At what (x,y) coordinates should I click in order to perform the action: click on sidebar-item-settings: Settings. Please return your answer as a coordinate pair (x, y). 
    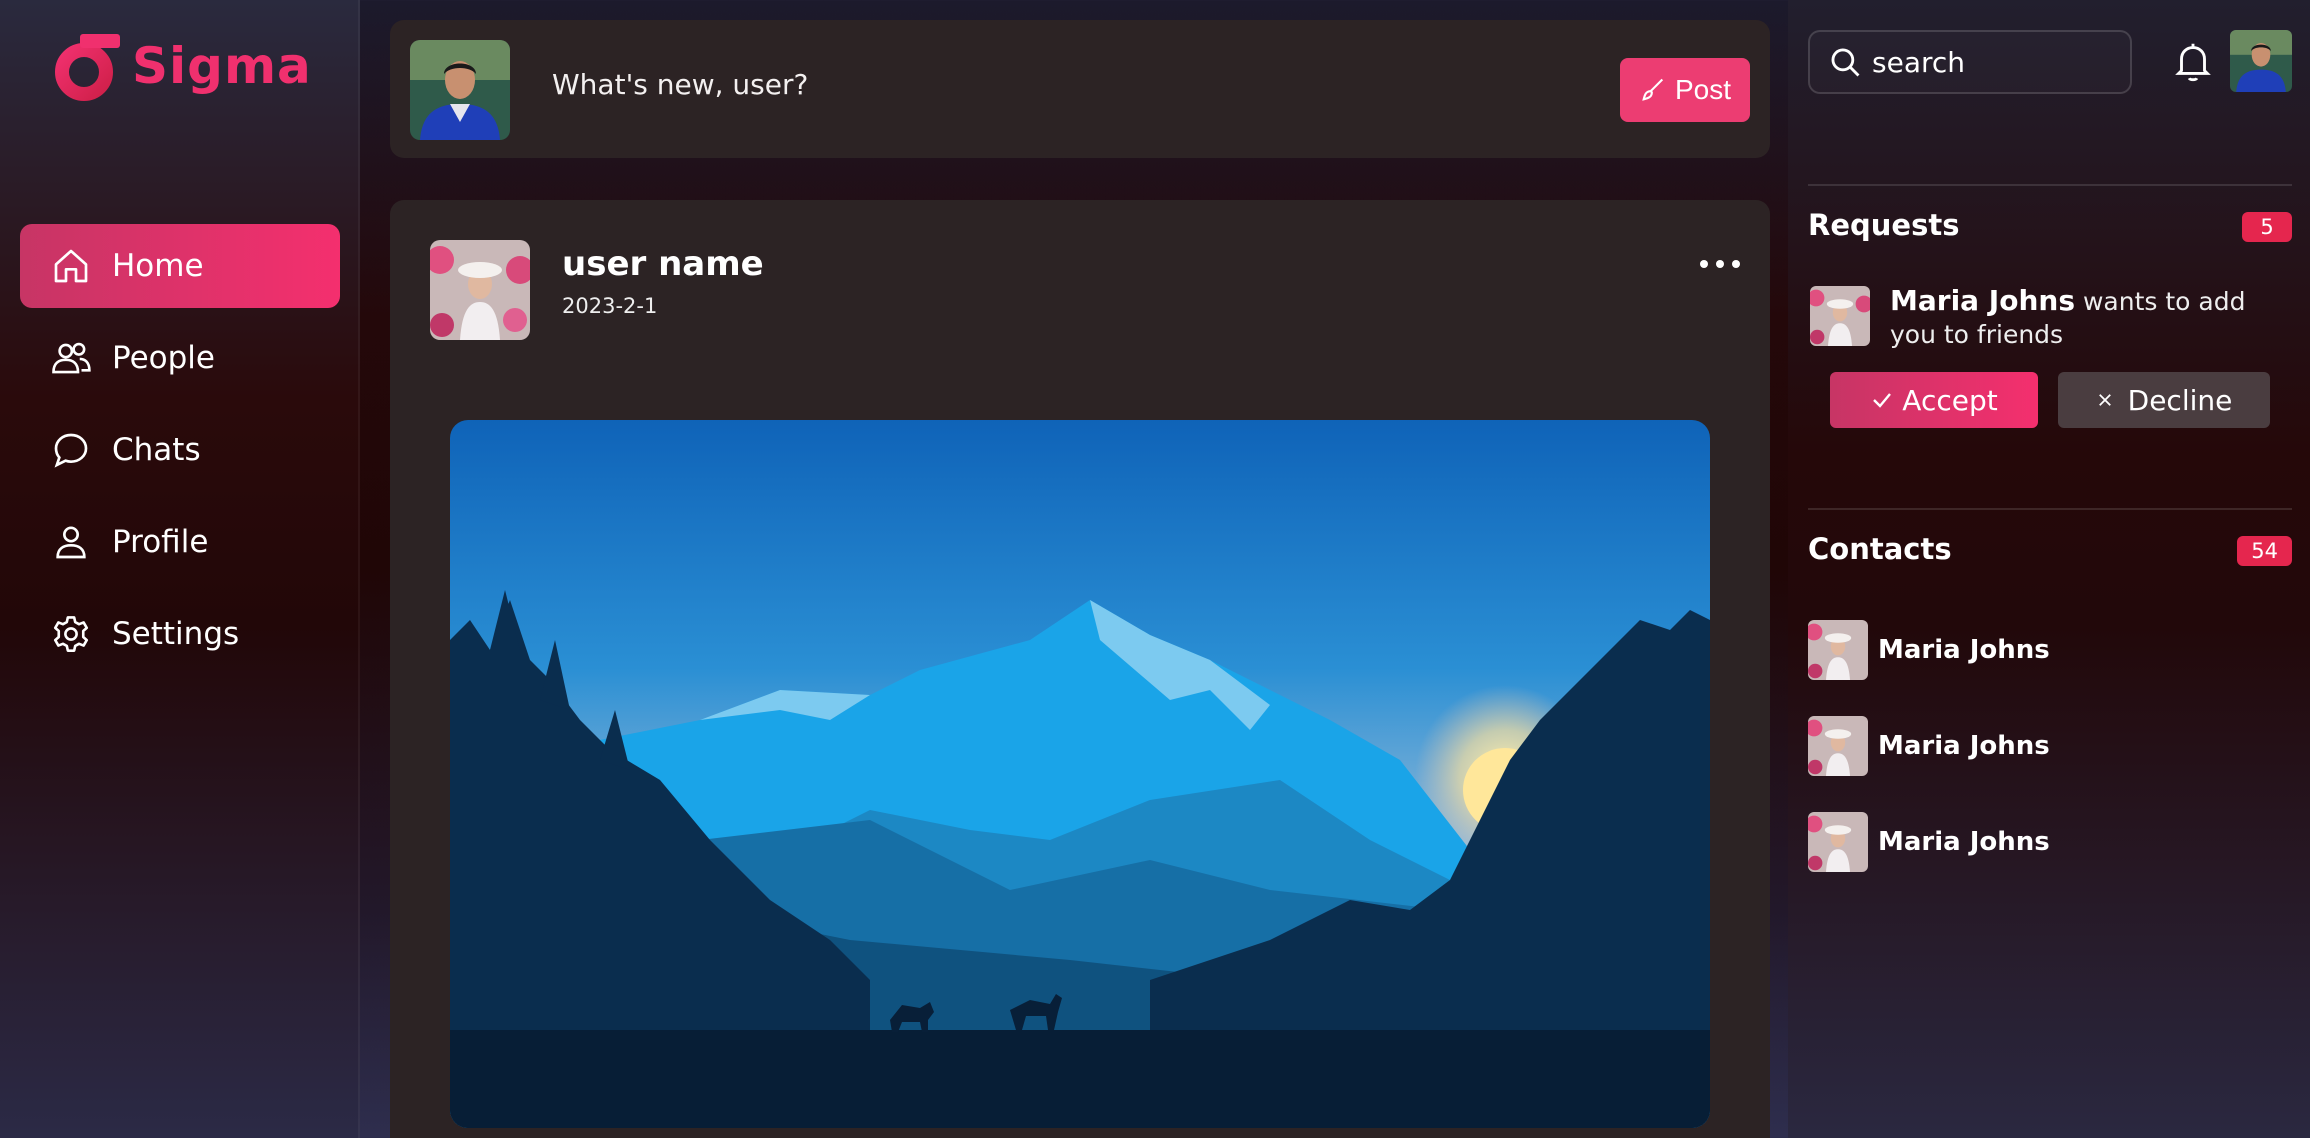
    Looking at the image, I should click on (180, 634).